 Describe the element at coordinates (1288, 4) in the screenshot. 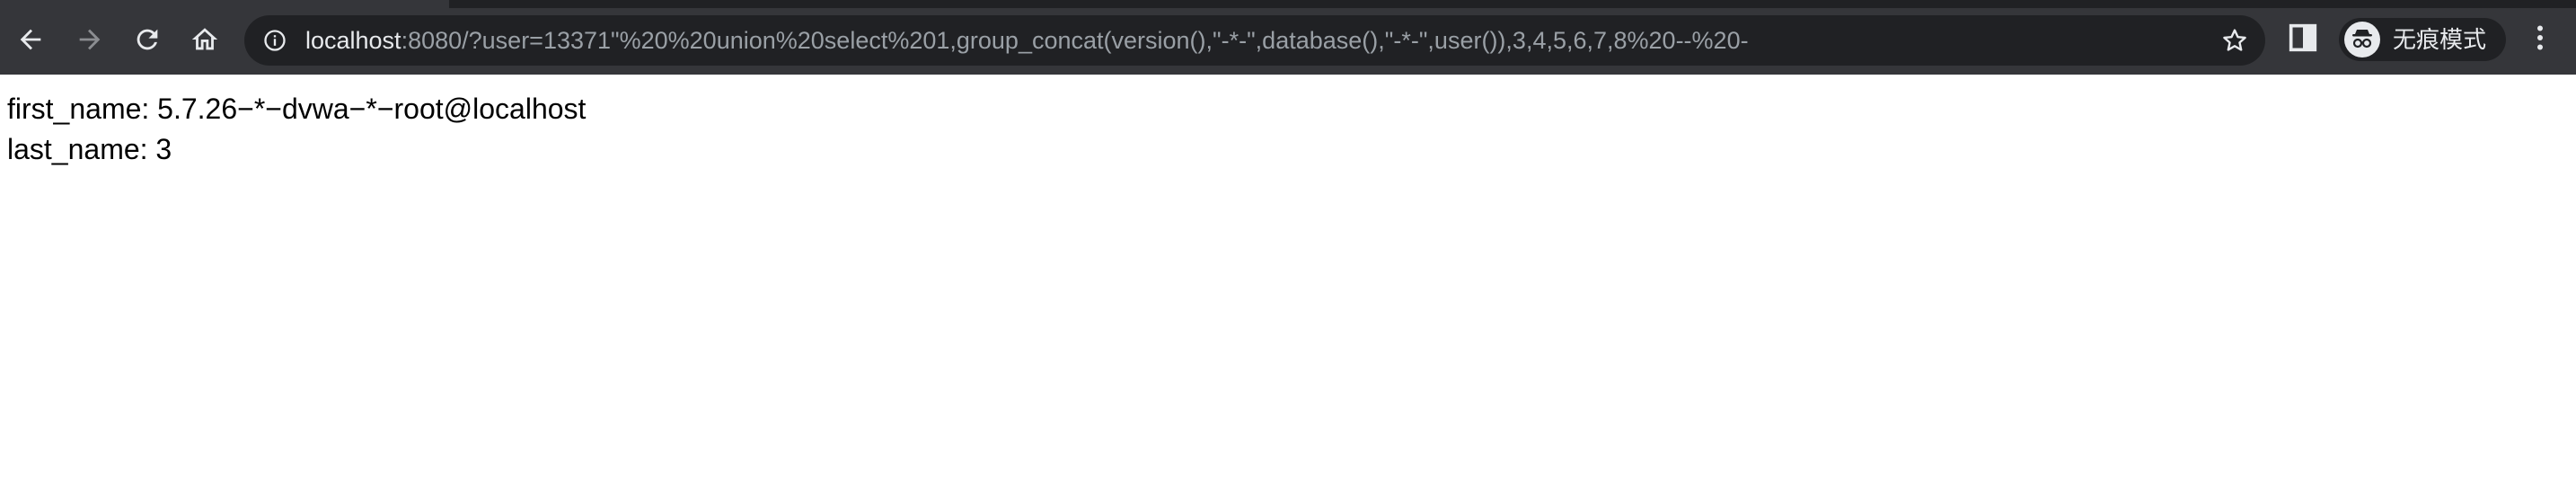

I see `tab-strip` at that location.